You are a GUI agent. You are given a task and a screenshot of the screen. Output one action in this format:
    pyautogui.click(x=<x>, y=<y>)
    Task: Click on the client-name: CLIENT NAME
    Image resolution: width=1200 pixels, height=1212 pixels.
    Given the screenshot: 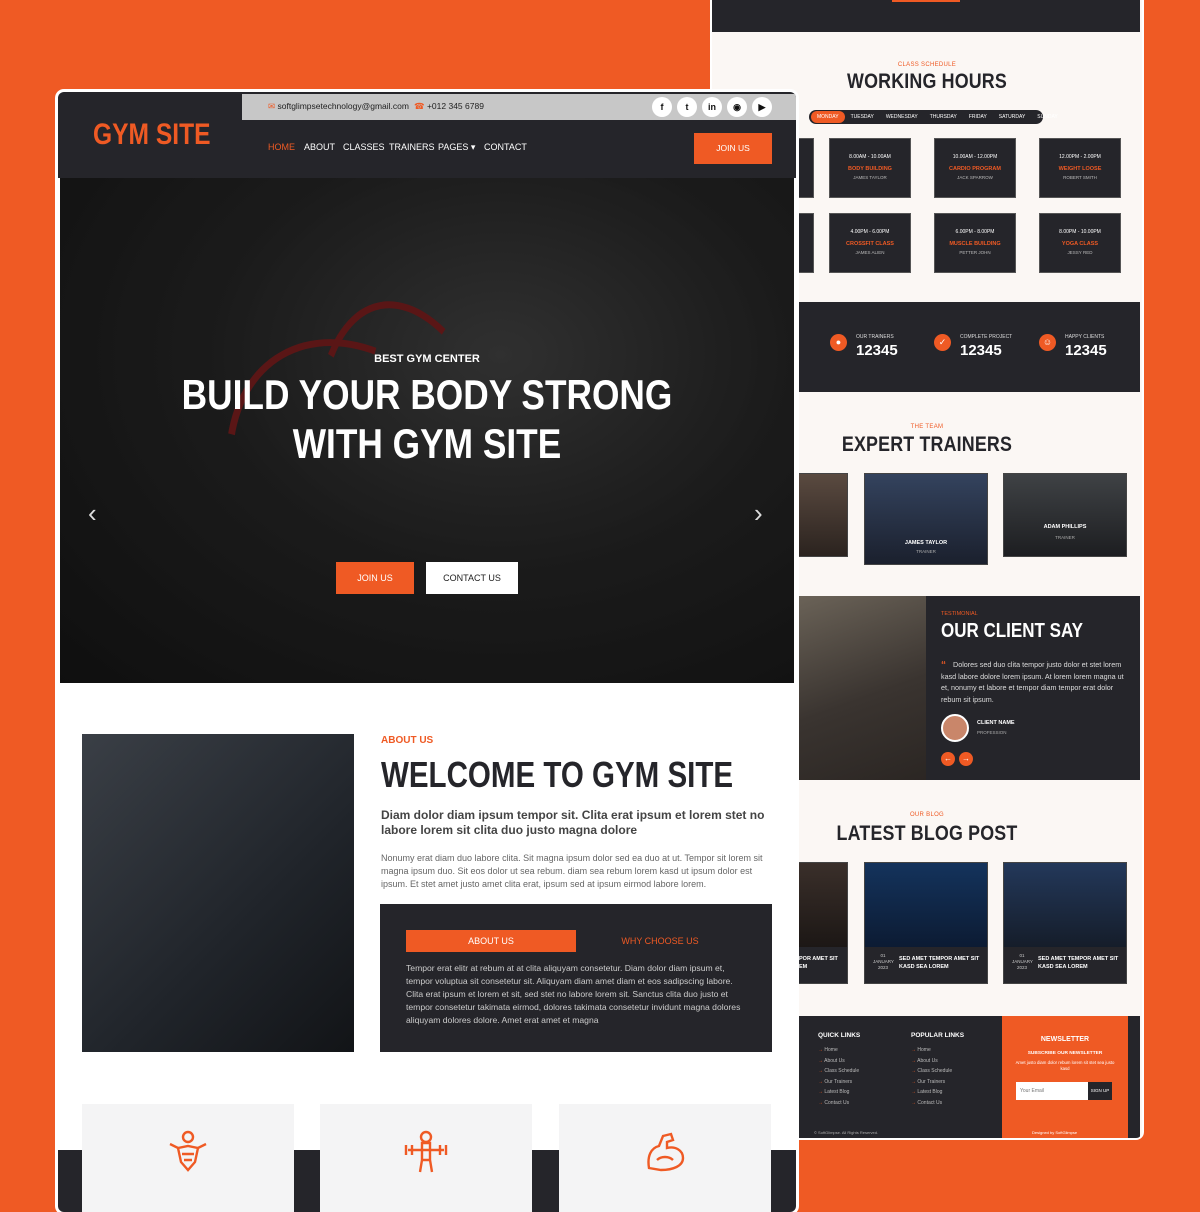 What is the action you would take?
    pyautogui.click(x=996, y=723)
    